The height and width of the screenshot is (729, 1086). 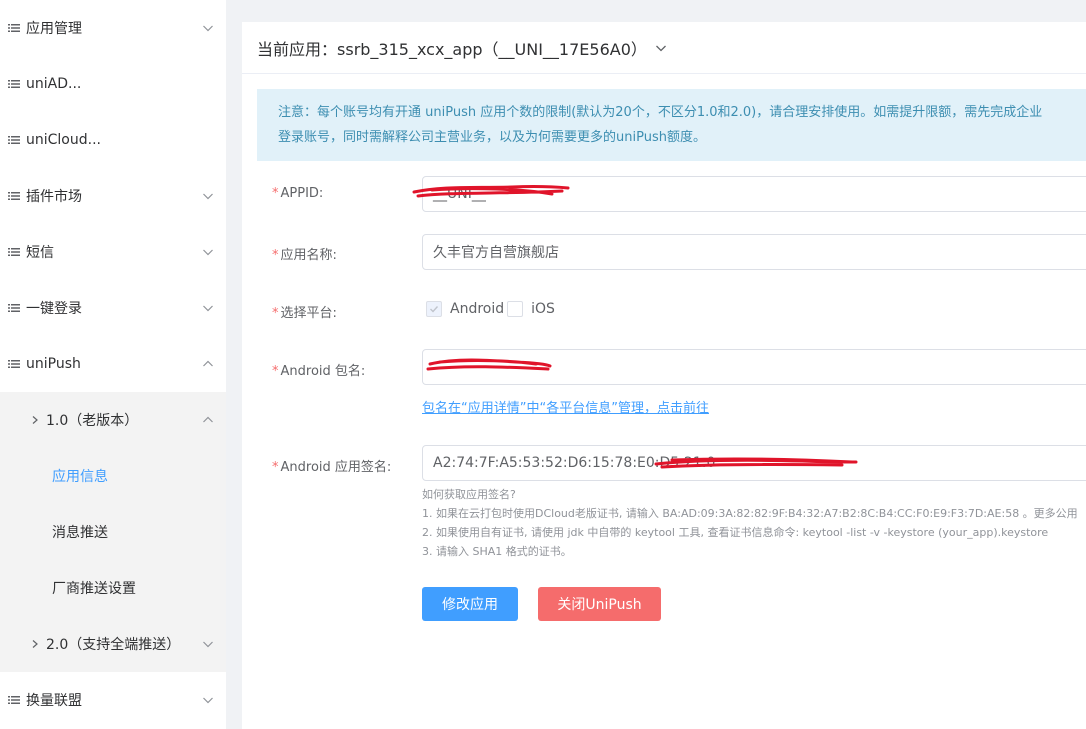 I want to click on sidebar-item-app-management: 应用管理, so click(x=113, y=28).